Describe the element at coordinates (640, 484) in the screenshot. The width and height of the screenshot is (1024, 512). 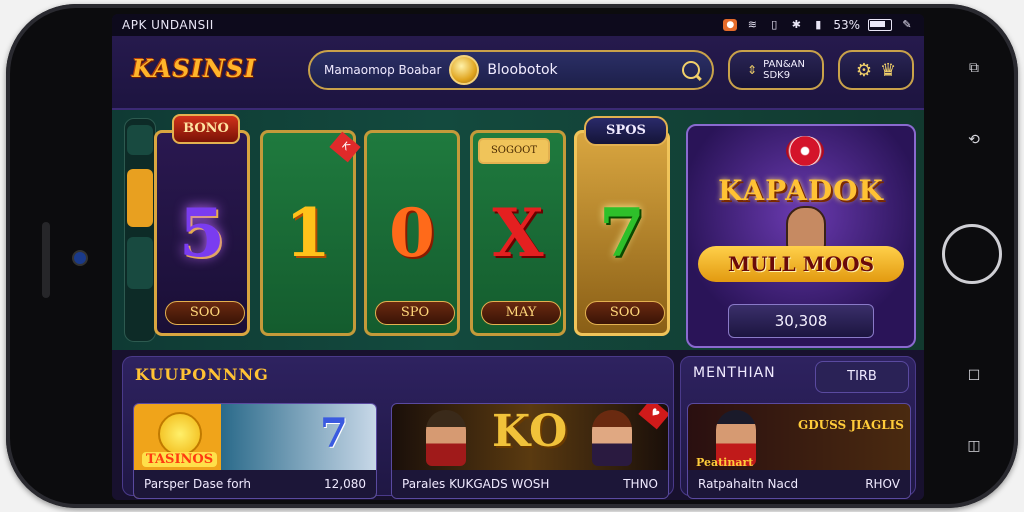
I see `card-value: THNO` at that location.